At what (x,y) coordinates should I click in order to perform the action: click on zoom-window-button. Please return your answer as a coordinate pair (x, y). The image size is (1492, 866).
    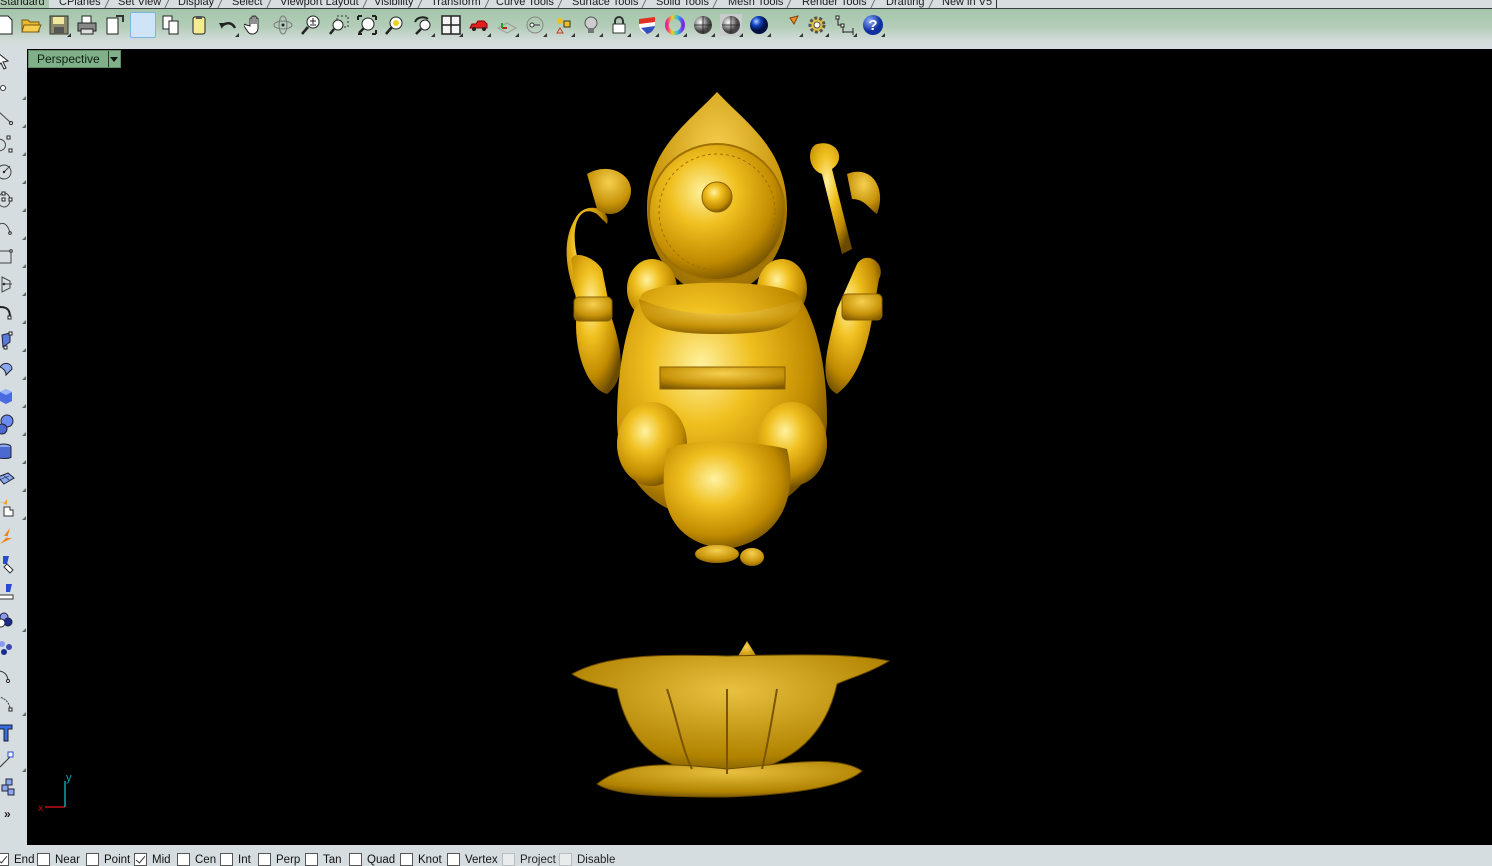
    Looking at the image, I should click on (339, 25).